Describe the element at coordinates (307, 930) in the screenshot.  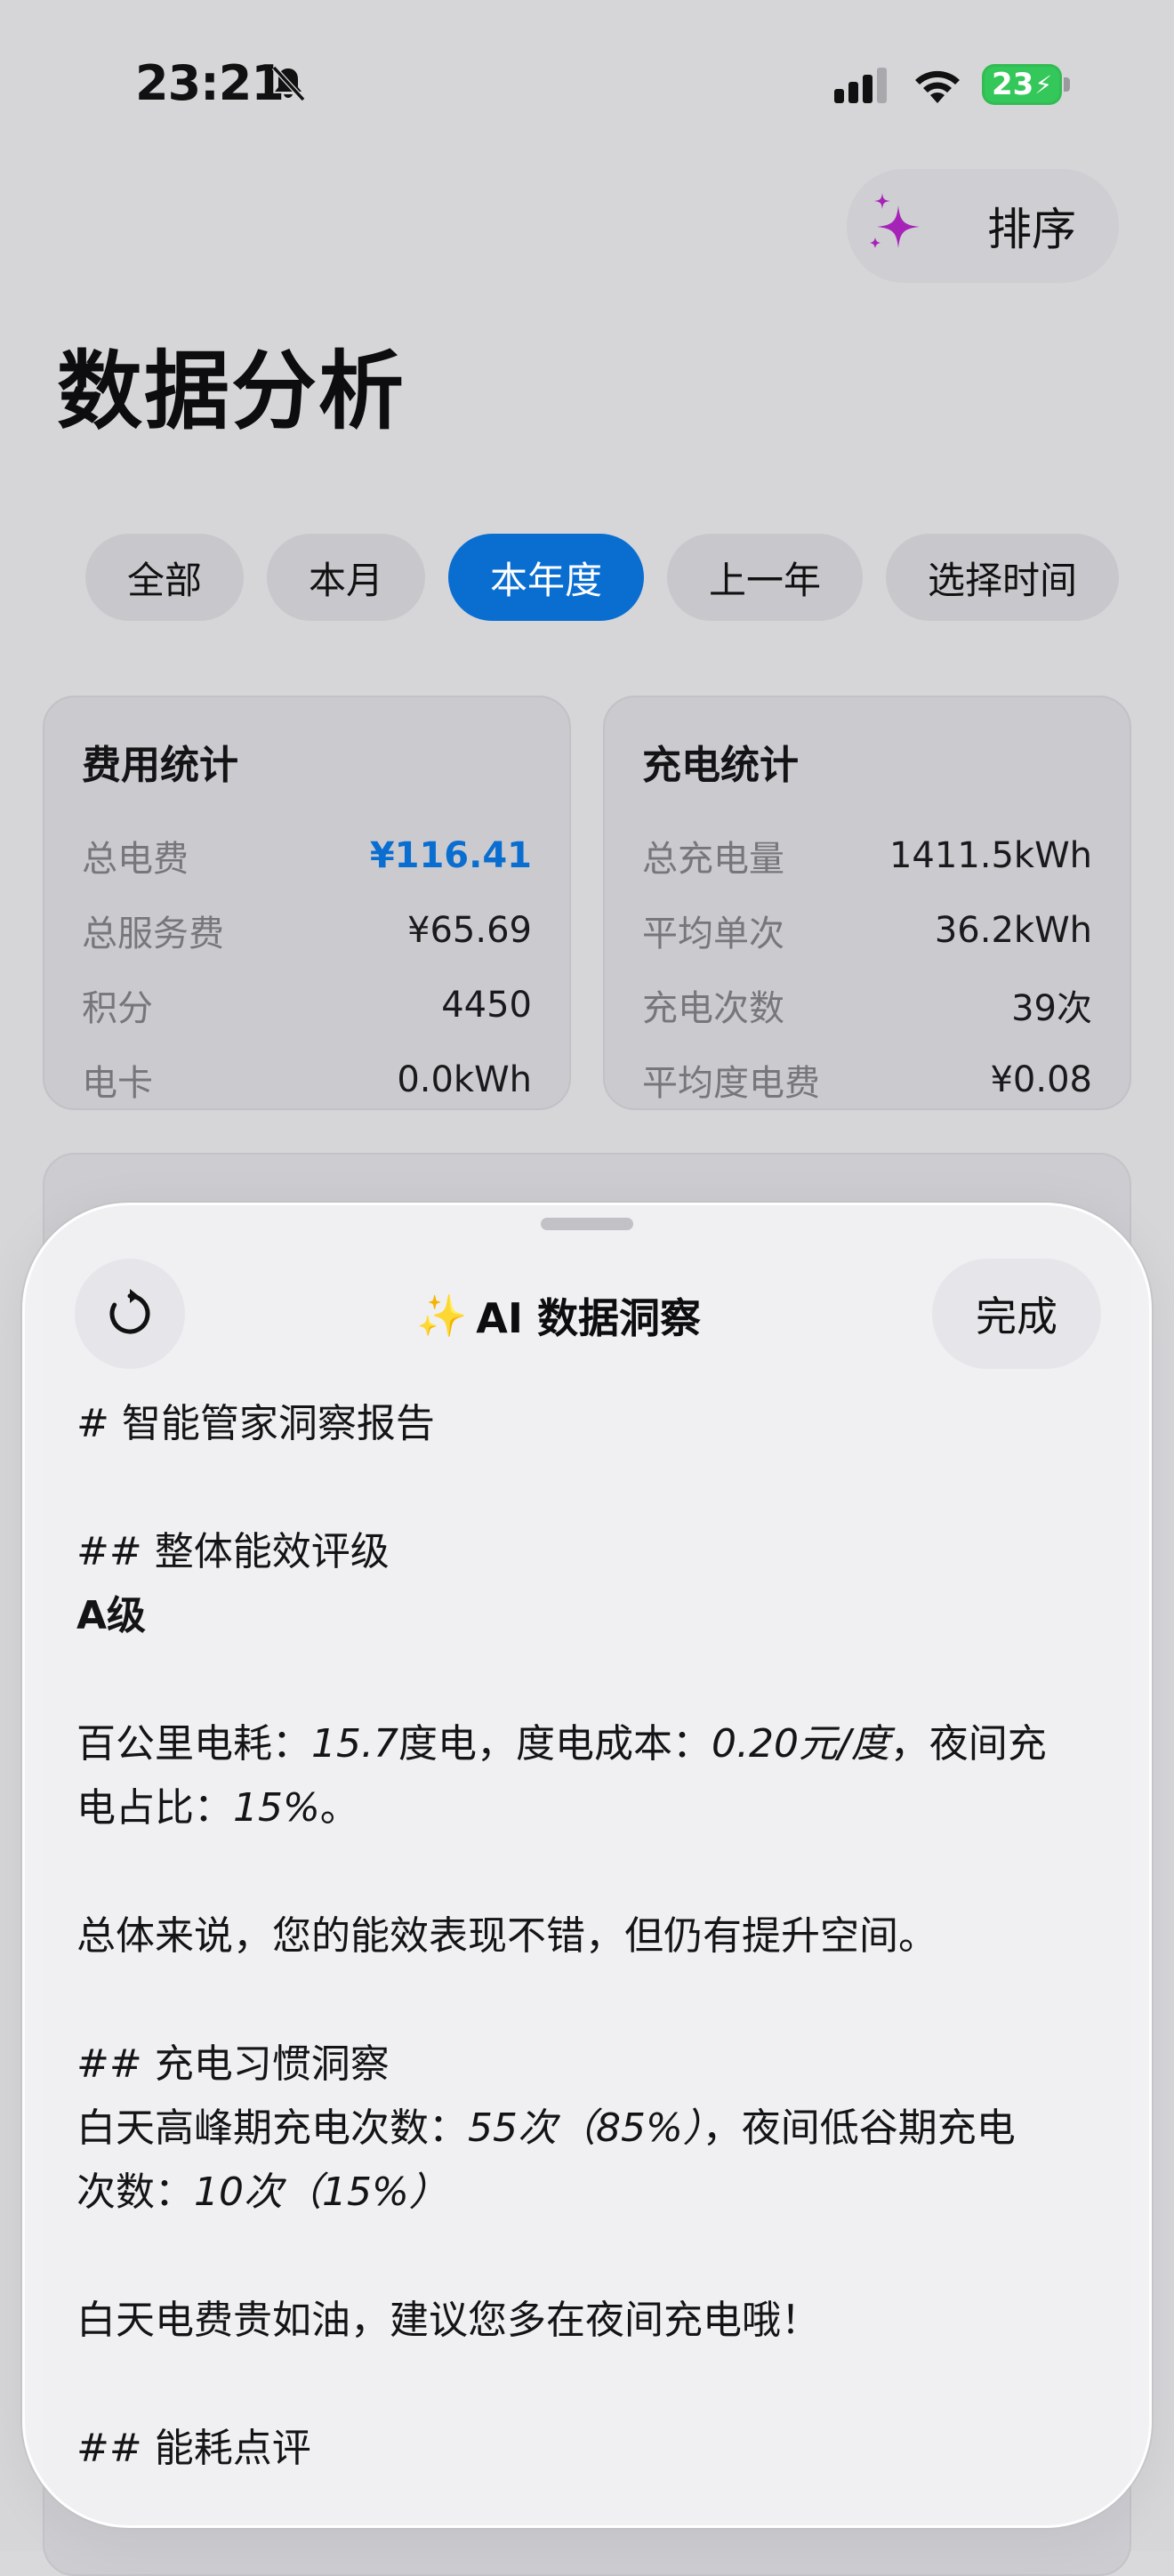
I see `stat-row: 总服务费 ¥65.69` at that location.